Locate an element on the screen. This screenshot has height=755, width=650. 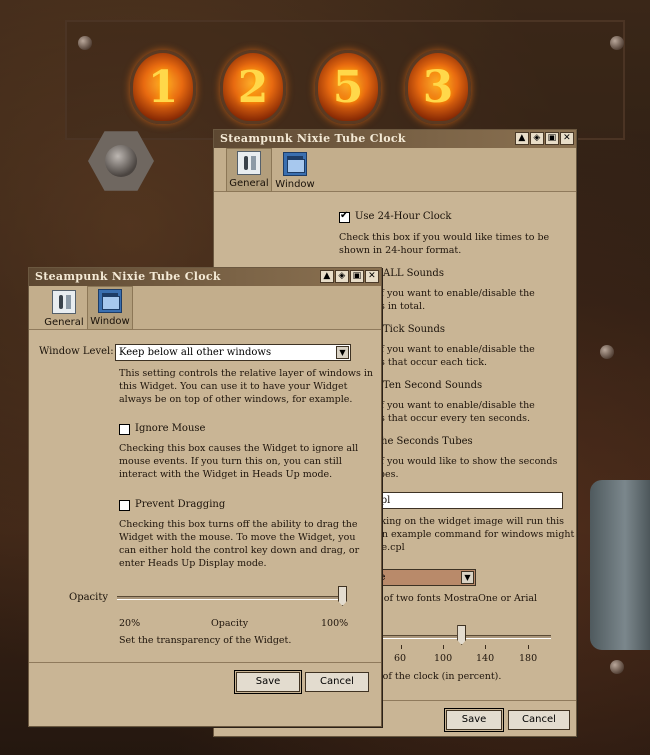
divider is located at coordinates (205, 662).